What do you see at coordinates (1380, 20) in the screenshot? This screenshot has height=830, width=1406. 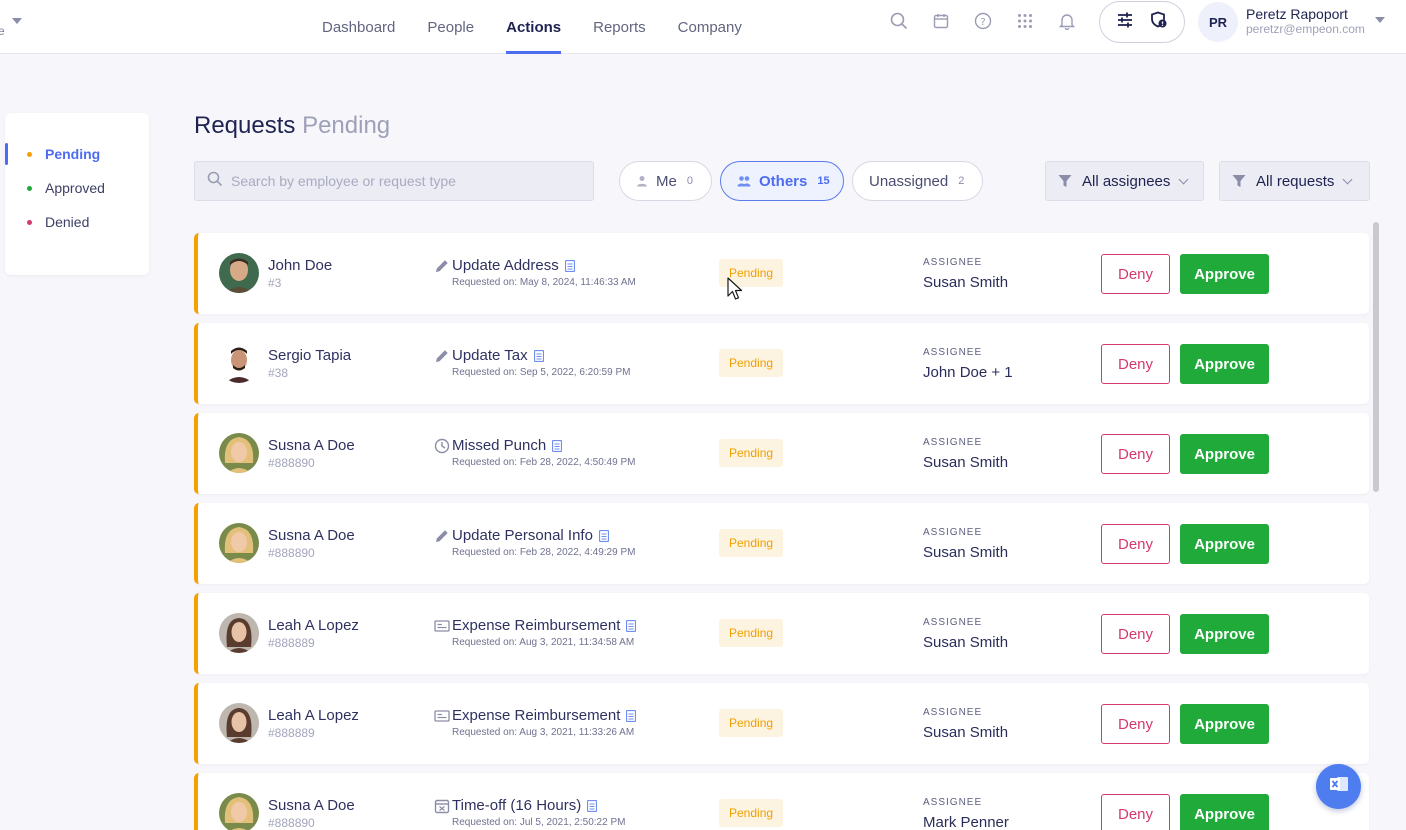 I see `user-menu-caret-icon` at bounding box center [1380, 20].